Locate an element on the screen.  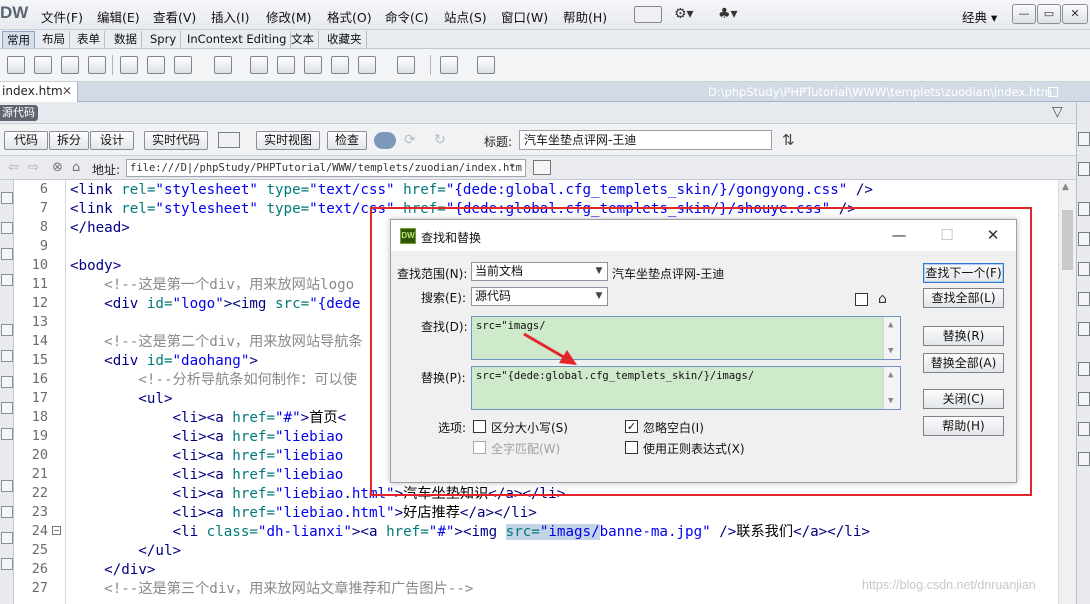
menu-commands: 命令(C) is located at coordinates (406, 16).